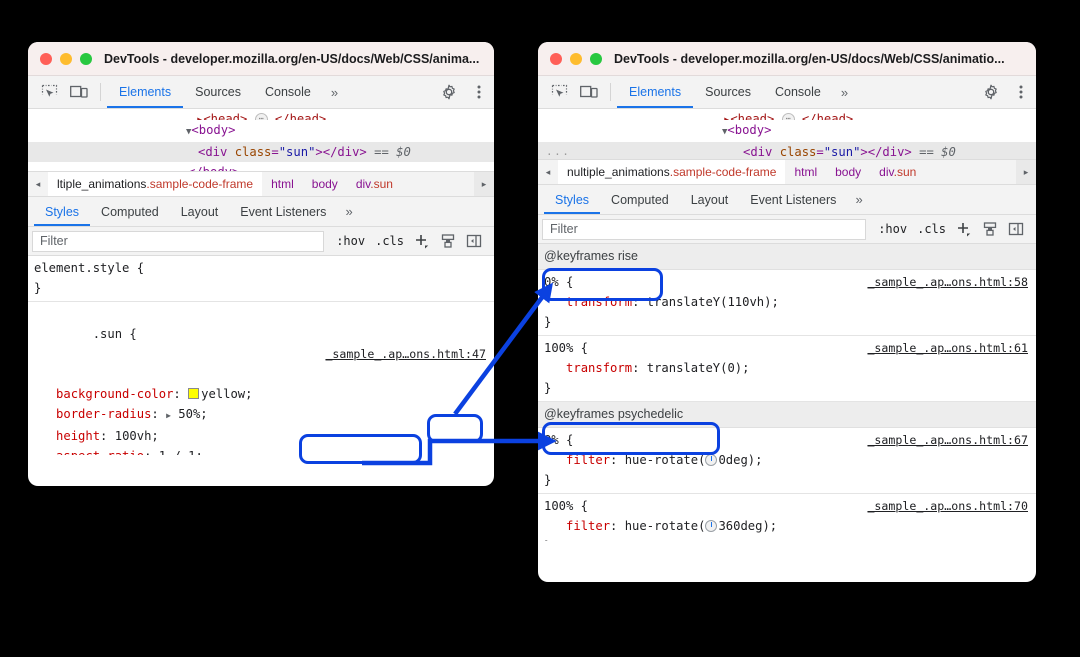 Image resolution: width=1080 pixels, height=657 pixels. What do you see at coordinates (787, 257) in the screenshot?
I see `keyframes-header-rise: @keyframes rise` at bounding box center [787, 257].